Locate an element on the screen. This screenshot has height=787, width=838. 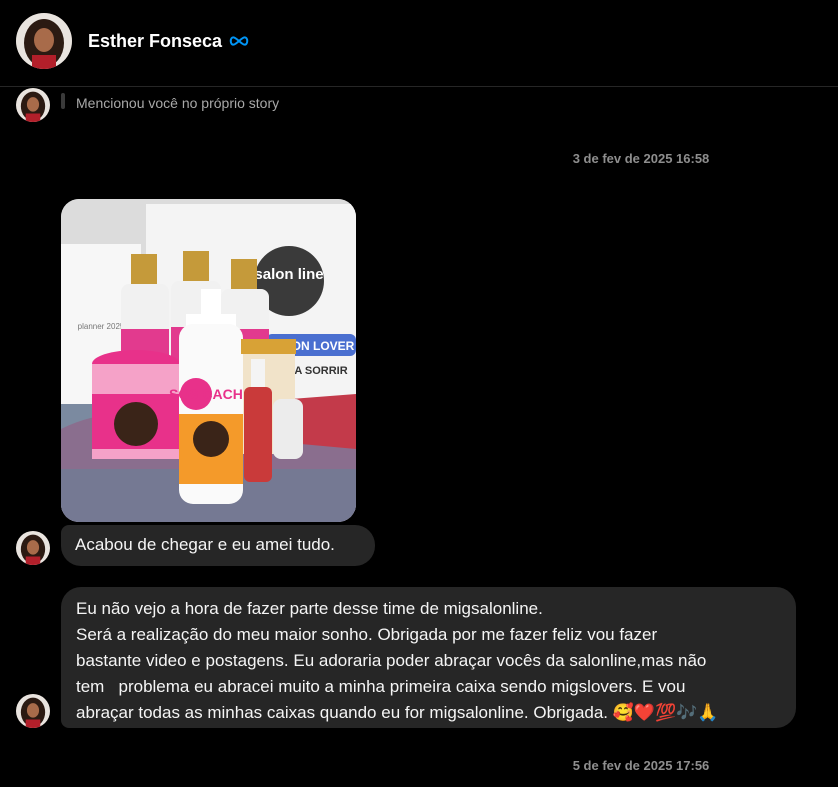
contact-name: Esther Fonseca is located at coordinates (155, 41).